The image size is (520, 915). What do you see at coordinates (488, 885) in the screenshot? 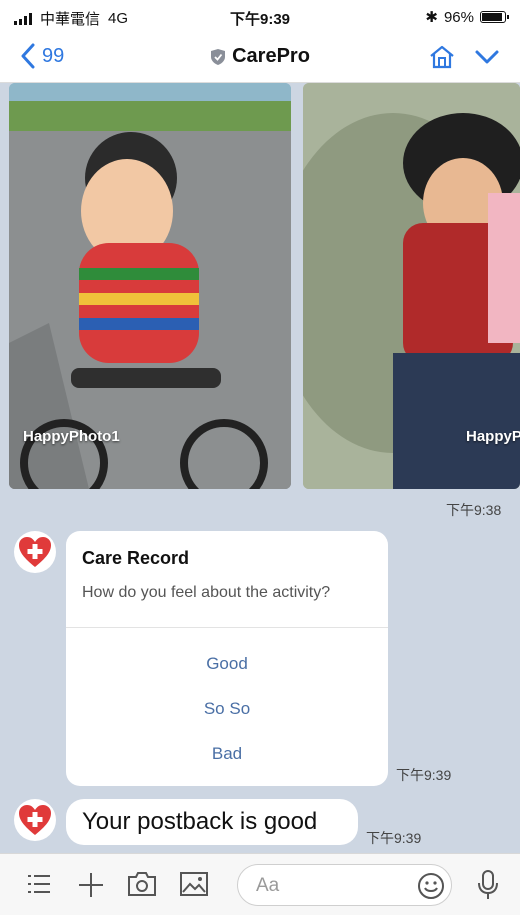
I see `microphone-icon` at bounding box center [488, 885].